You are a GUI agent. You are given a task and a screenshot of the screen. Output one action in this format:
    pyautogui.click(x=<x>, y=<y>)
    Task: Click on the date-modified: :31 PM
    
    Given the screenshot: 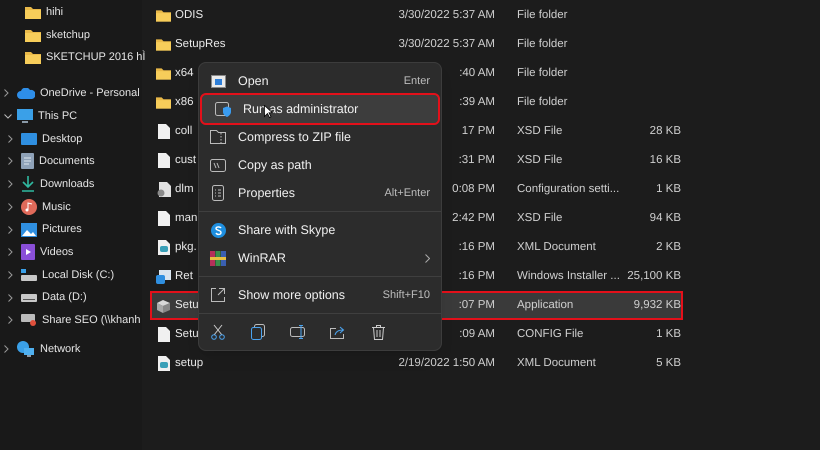 What is the action you would take?
    pyautogui.click(x=476, y=160)
    